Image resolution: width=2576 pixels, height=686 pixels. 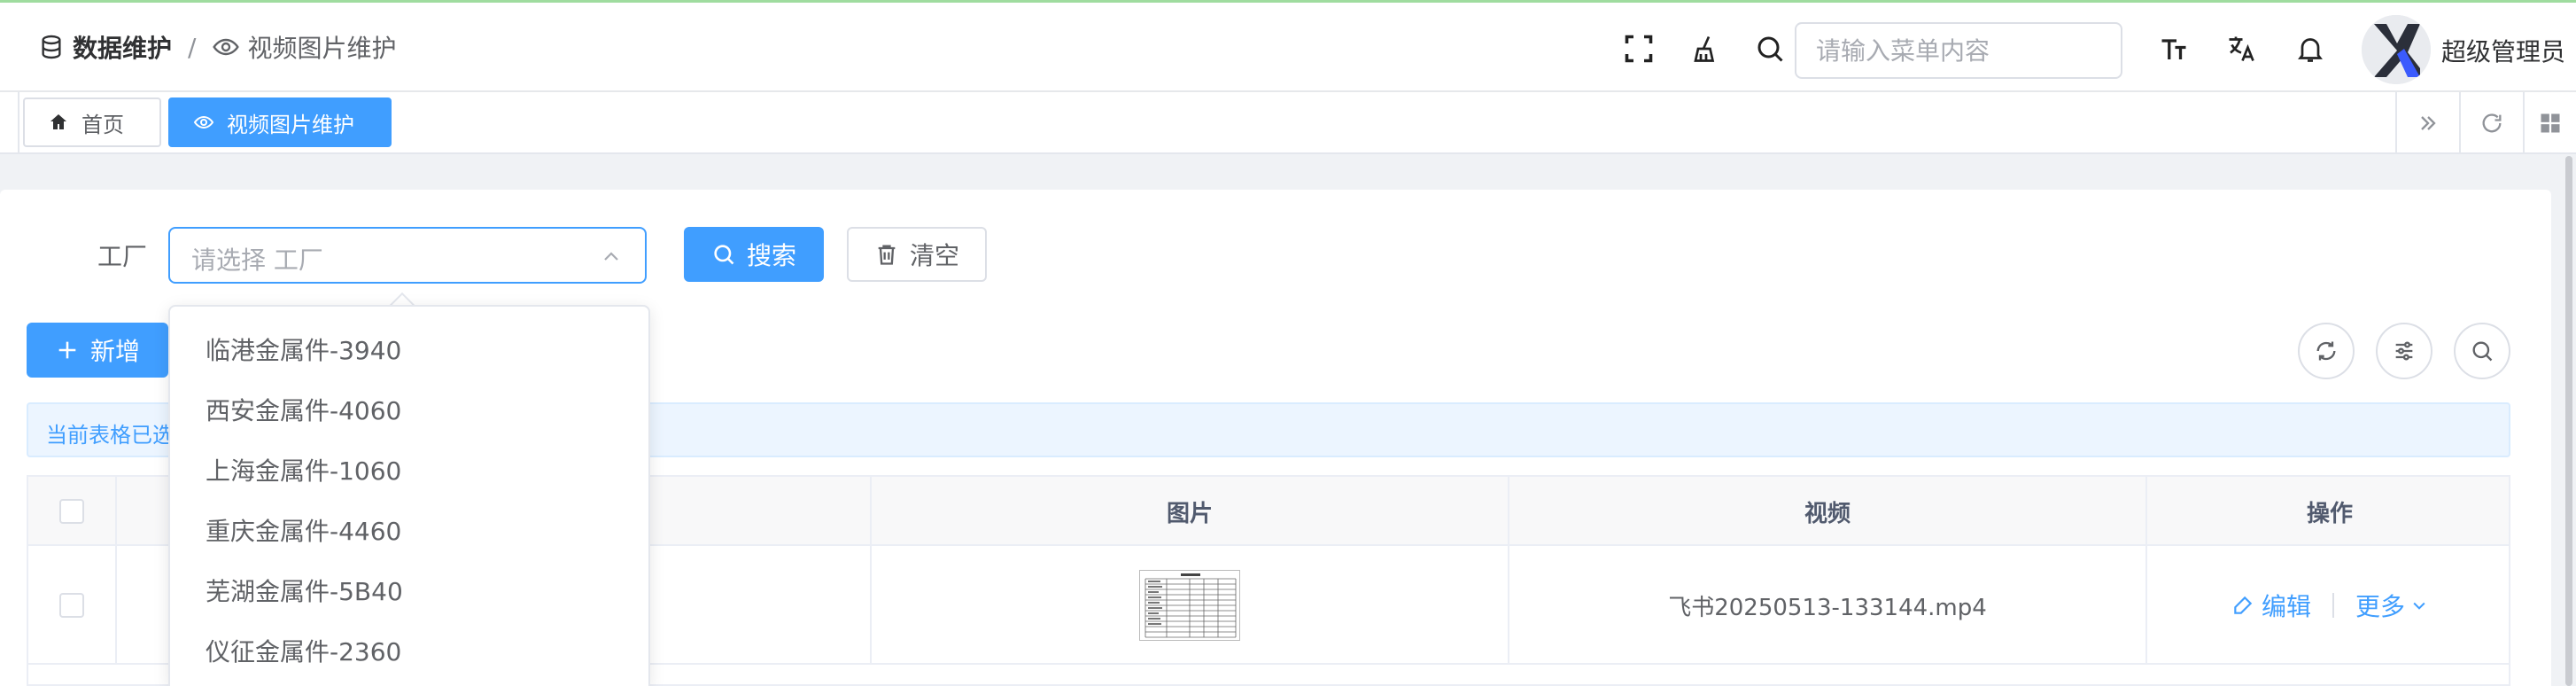 I want to click on more-dropdown-link: 更多, so click(x=2391, y=605).